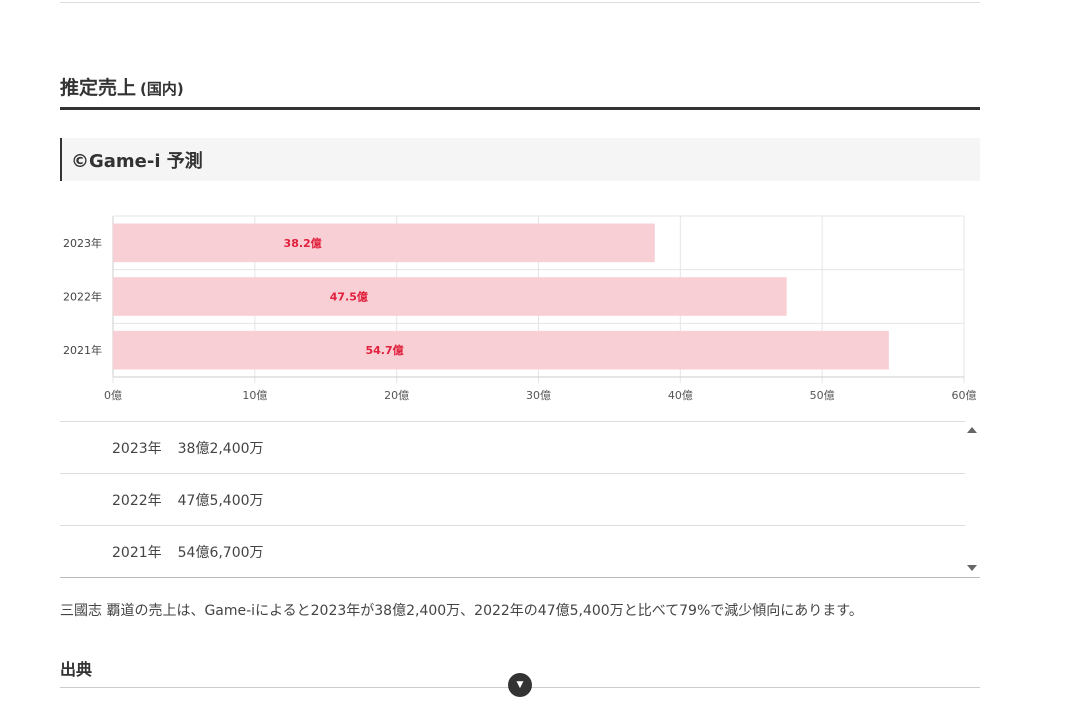 The width and height of the screenshot is (1071, 717). I want to click on section-divider, so click(520, 108).